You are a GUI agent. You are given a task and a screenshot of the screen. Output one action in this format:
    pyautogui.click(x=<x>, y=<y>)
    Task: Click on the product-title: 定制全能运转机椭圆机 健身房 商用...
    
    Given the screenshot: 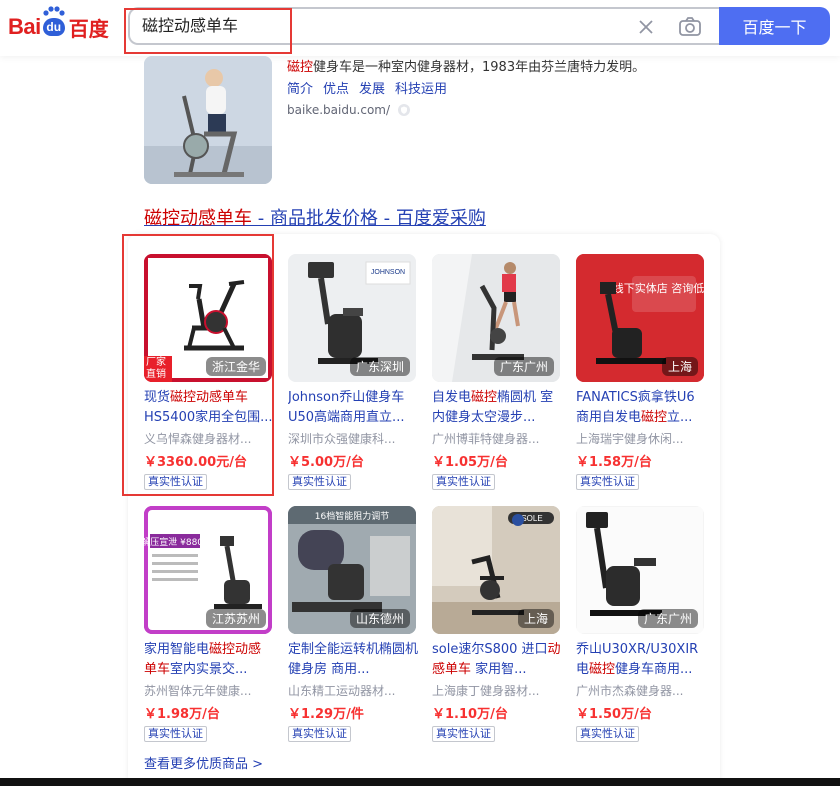 What is the action you would take?
    pyautogui.click(x=353, y=660)
    